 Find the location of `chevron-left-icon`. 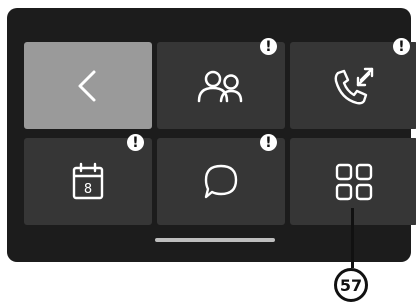

chevron-left-icon is located at coordinates (87, 85).